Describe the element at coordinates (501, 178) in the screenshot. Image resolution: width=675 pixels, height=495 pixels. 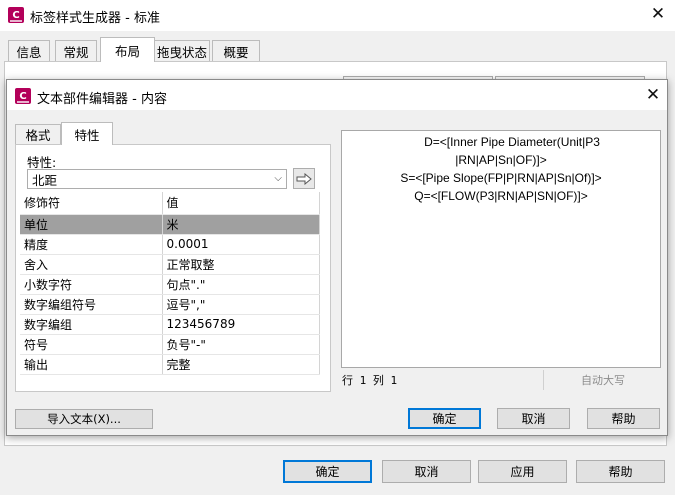
I see `editor-line: S=<[Pipe Slope(FP|P|RN|AP|Sn|Of)]>` at that location.